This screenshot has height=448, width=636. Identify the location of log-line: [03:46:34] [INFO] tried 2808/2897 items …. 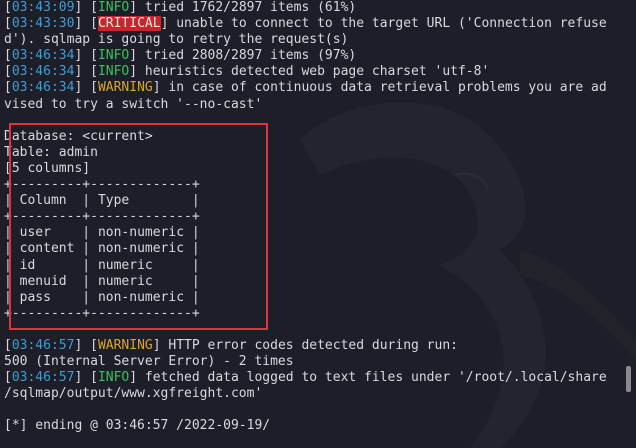
(180, 56).